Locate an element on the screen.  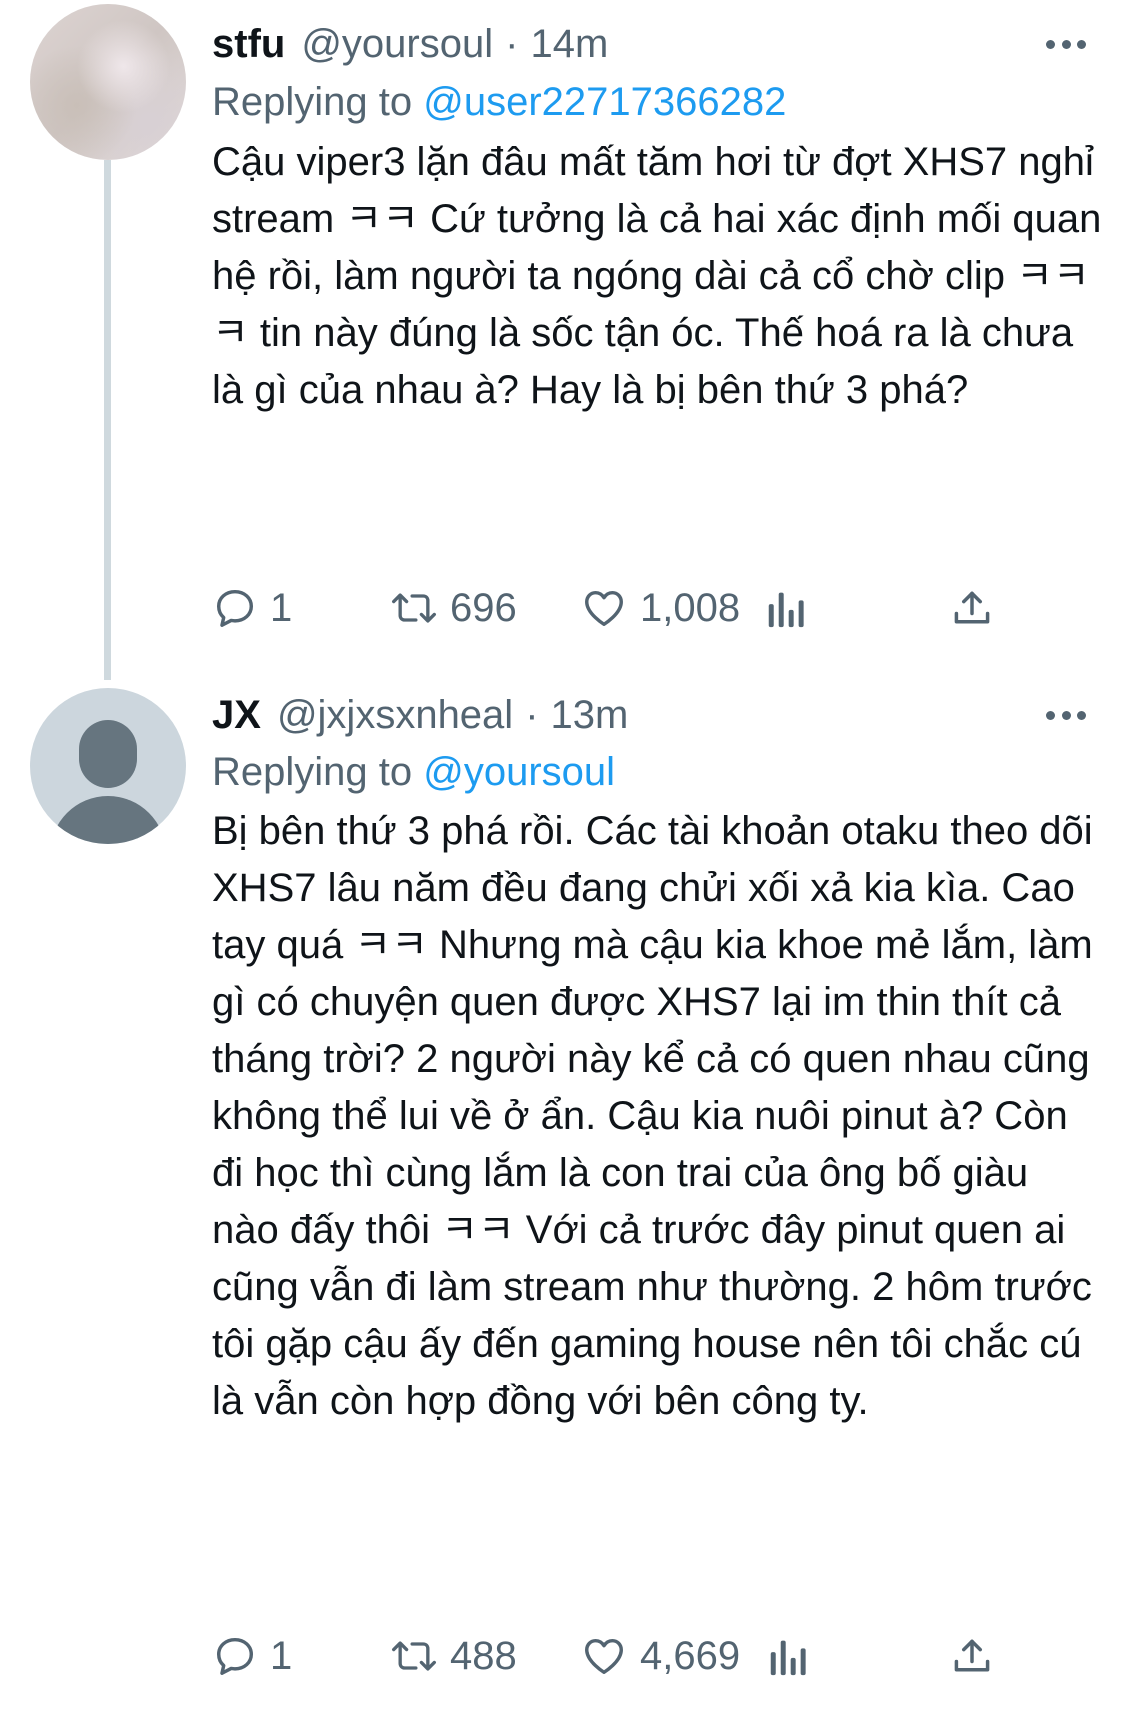
replying-to: Replying to @user22717366282 is located at coordinates (499, 102).